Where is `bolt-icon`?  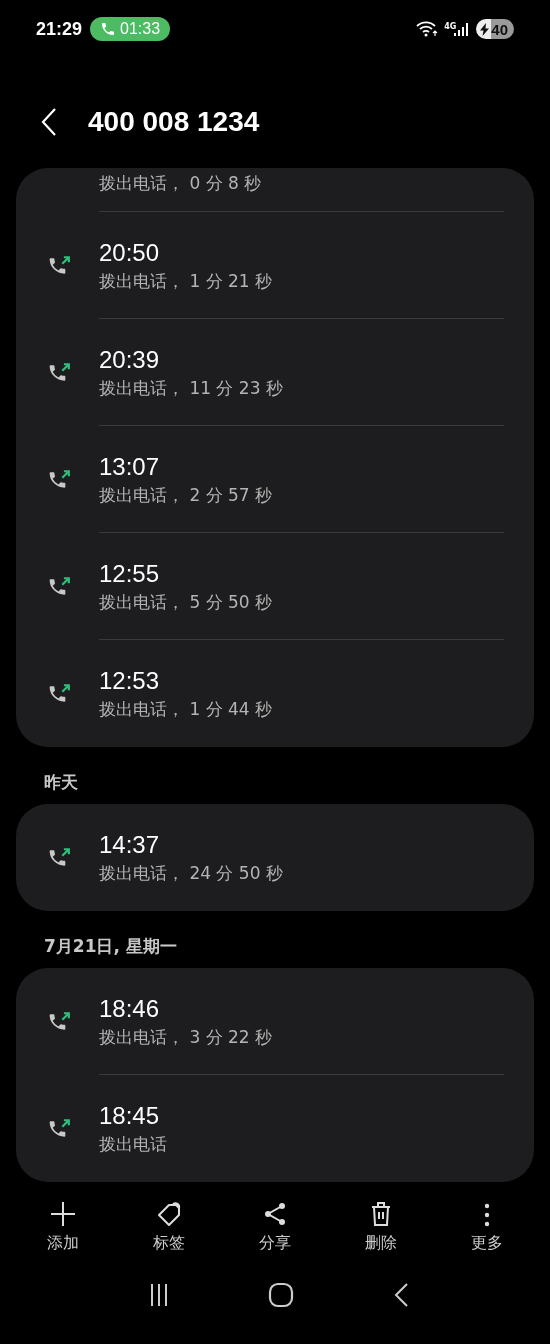 bolt-icon is located at coordinates (485, 29).